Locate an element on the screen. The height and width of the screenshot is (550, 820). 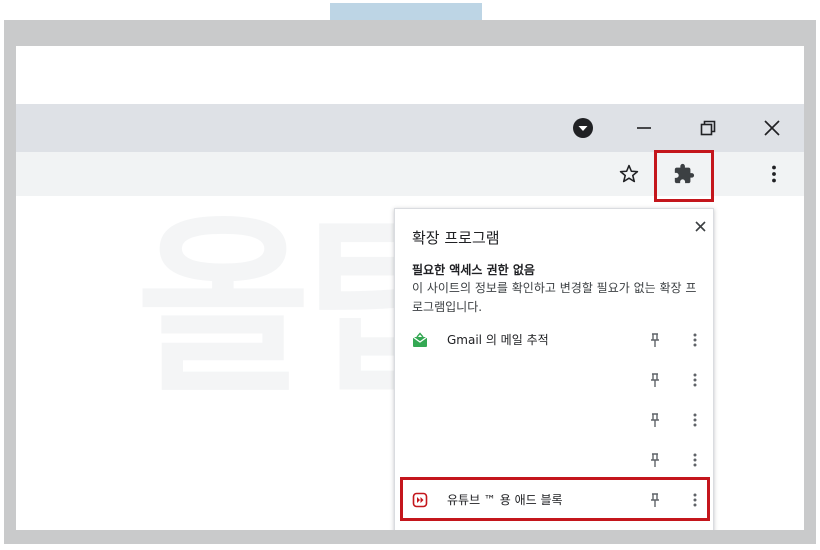
permission-description: 이 사이트의 정보를 확인하고 변경할 필요가 없는 확장 프로그램입니다. is located at coordinates (554, 297).